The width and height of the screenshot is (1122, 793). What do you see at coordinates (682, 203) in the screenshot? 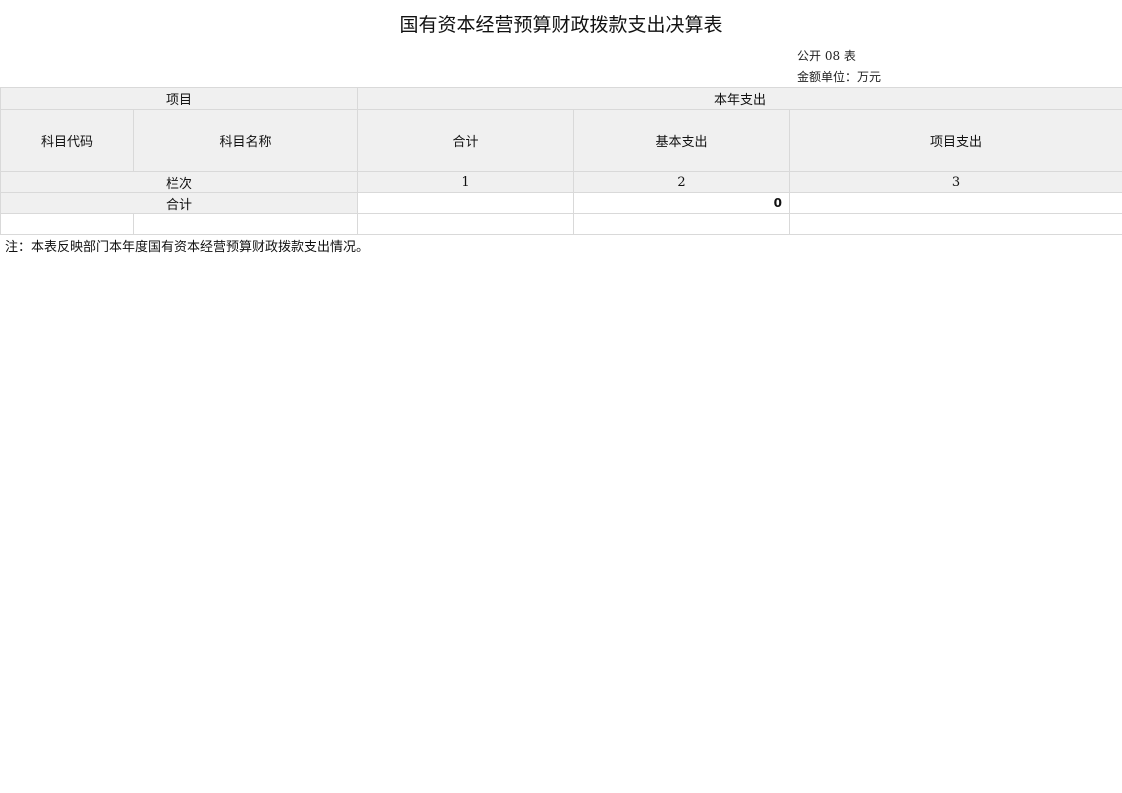
I see `total-value-basic: 0` at bounding box center [682, 203].